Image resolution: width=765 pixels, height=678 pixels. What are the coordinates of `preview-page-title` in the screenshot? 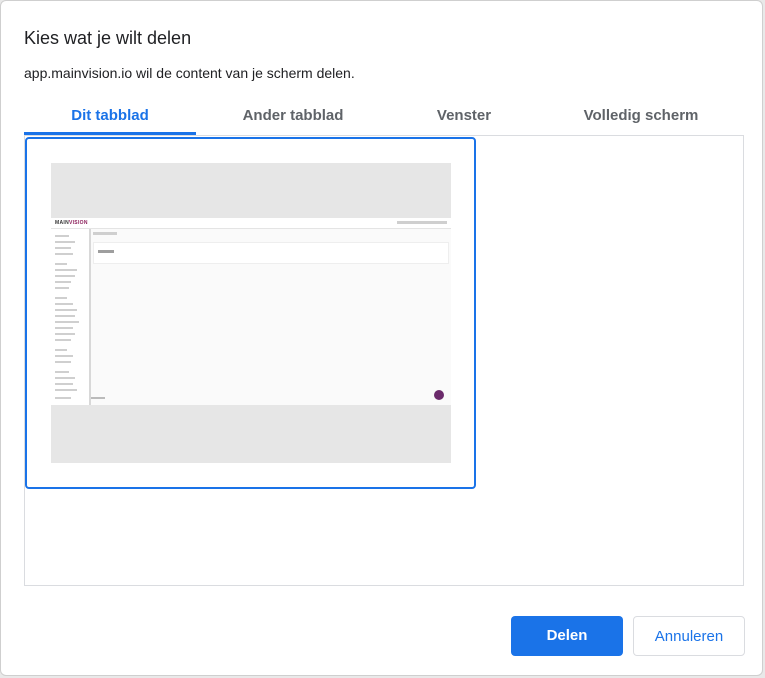 It's located at (105, 233).